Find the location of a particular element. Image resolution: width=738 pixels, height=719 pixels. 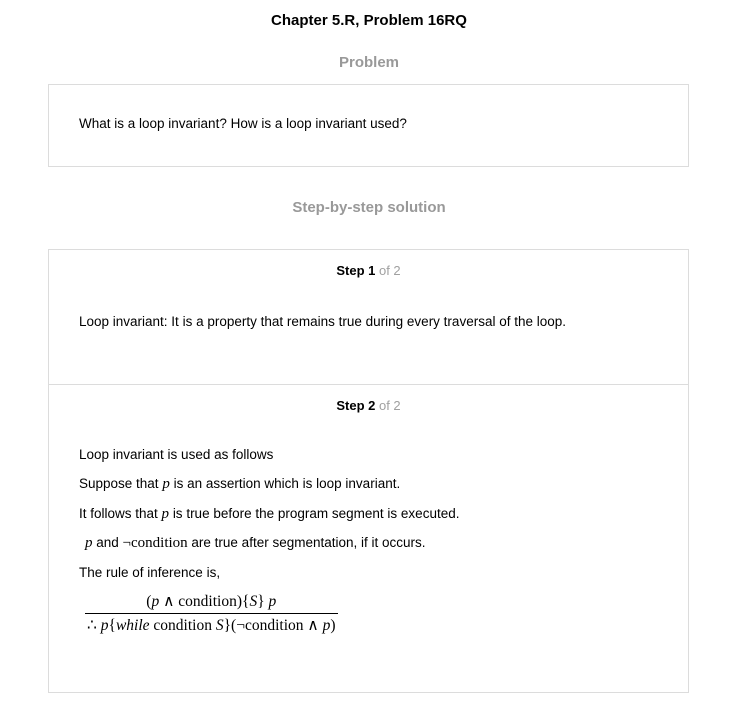

line-3-pre: It follows that is located at coordinates (120, 513).